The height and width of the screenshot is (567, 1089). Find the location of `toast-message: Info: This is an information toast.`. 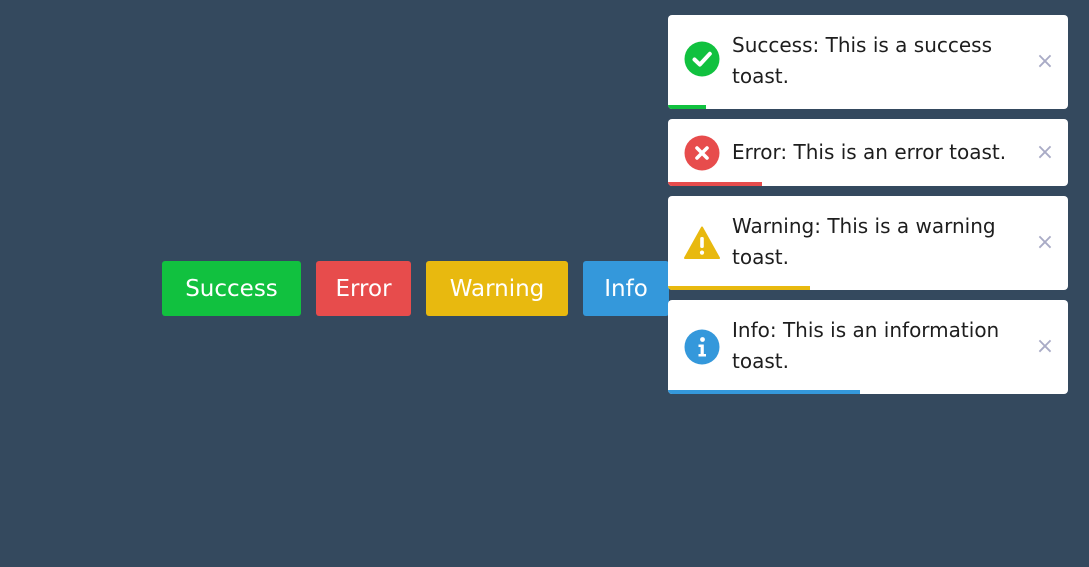

toast-message: Info: This is an information toast. is located at coordinates (866, 345).